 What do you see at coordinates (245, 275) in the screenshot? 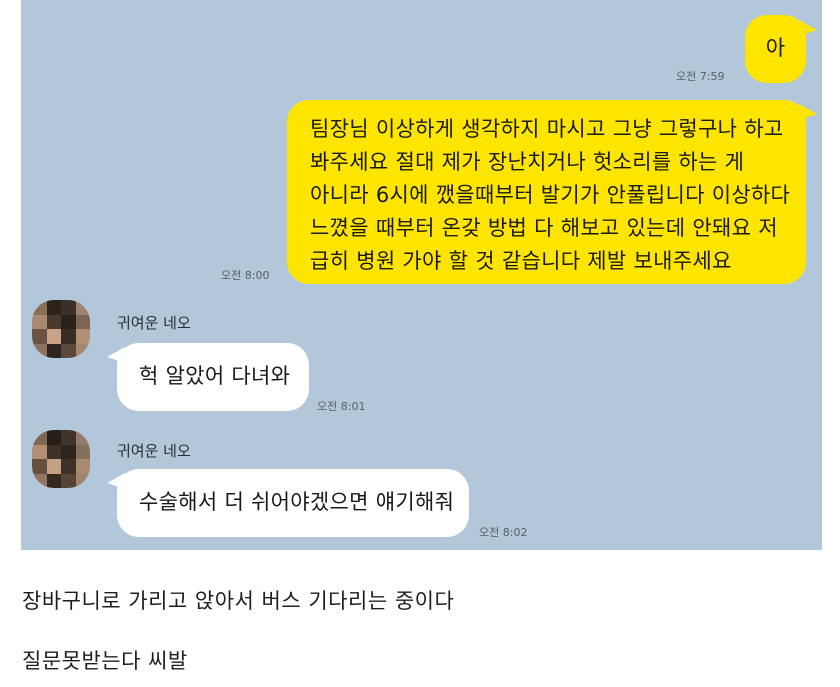
I see `message-time: 오전 8:00` at bounding box center [245, 275].